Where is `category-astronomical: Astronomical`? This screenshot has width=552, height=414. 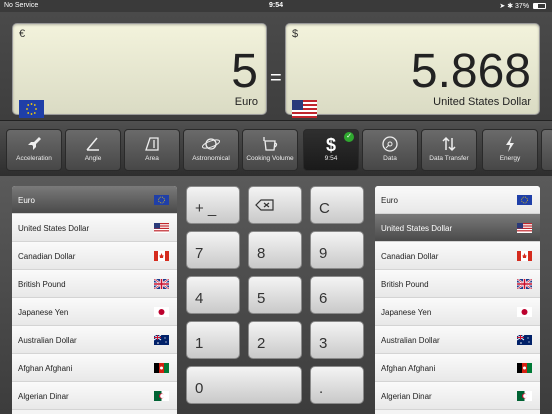
category-astronomical: Astronomical is located at coordinates (211, 150).